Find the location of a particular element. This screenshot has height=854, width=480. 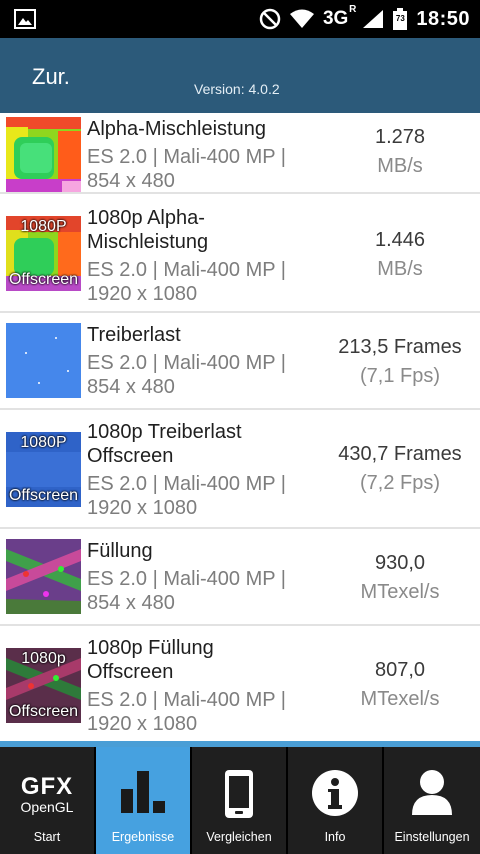

test-name: Füllung is located at coordinates (120, 551).